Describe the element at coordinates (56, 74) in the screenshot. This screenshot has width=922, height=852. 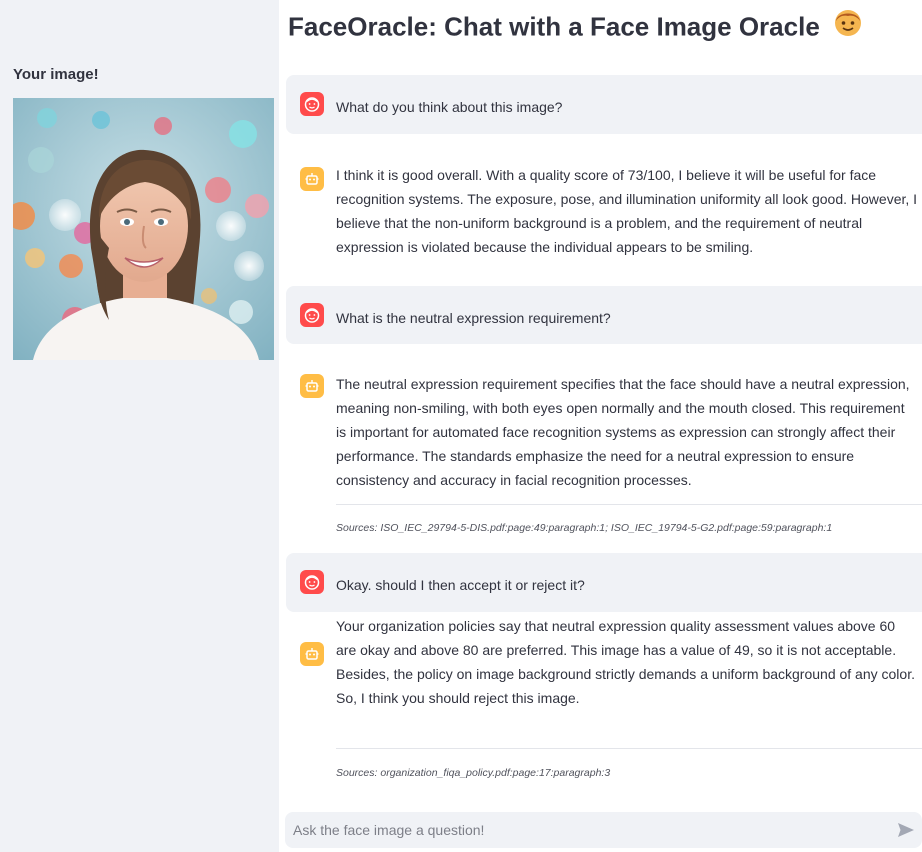
I see `sidebar-title: Your image!` at that location.